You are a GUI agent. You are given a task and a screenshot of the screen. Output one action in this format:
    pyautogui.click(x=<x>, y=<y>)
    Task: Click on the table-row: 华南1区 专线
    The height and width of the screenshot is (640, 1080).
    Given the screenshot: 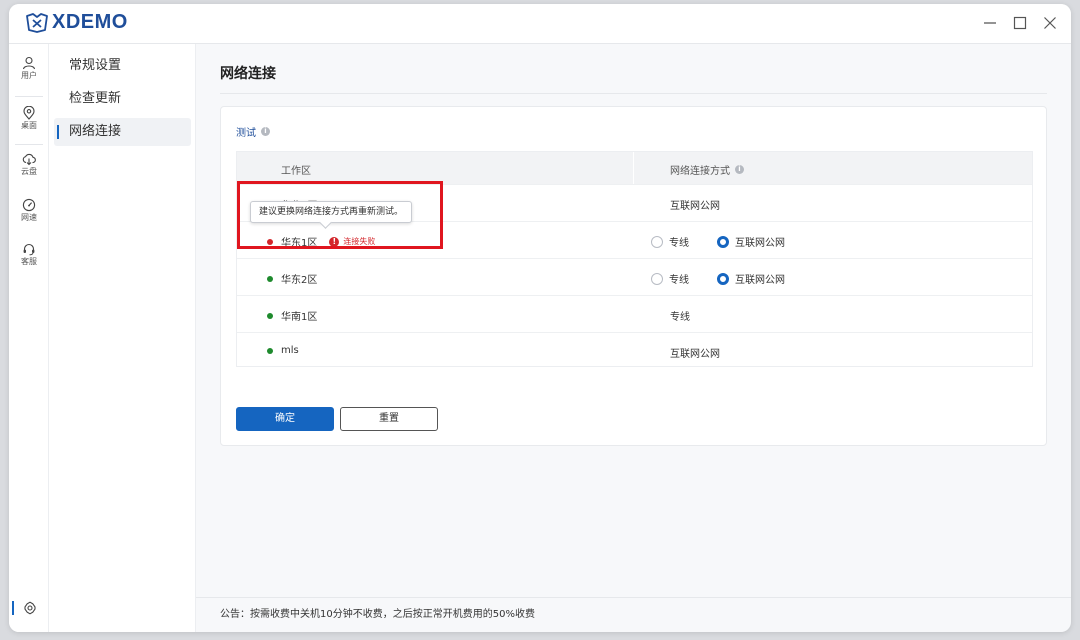 What is the action you would take?
    pyautogui.click(x=634, y=313)
    